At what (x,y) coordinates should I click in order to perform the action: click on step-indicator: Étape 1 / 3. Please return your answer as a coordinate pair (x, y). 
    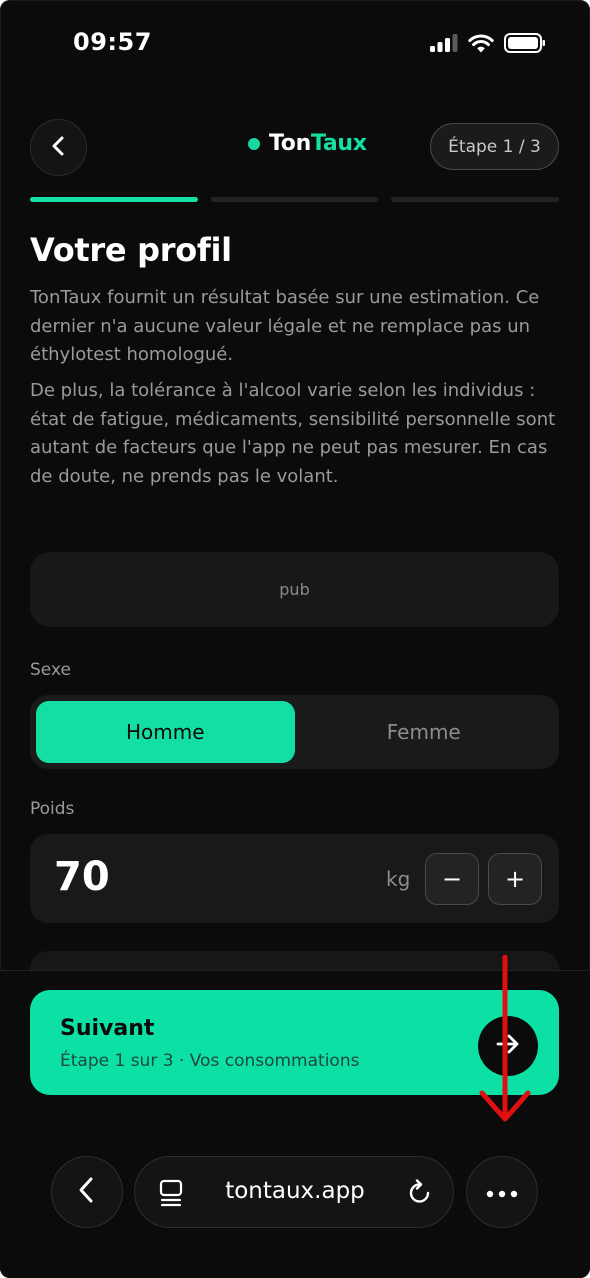
    Looking at the image, I should click on (494, 146).